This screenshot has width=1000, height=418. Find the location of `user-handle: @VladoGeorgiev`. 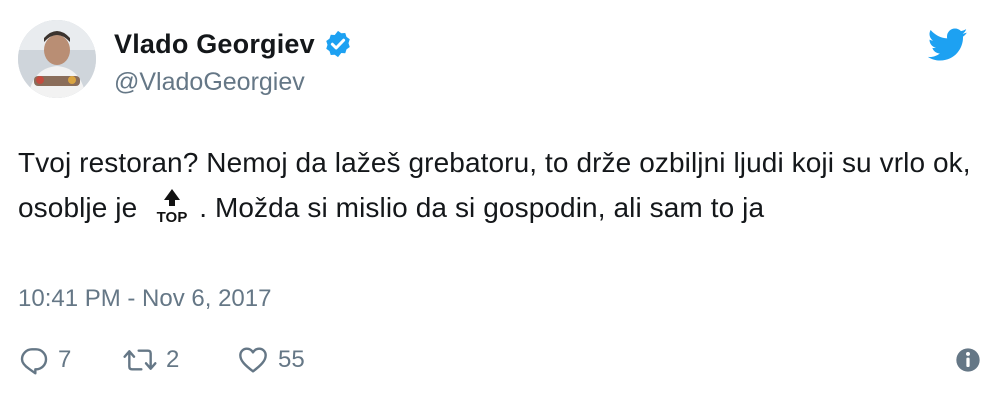

user-handle: @VladoGeorgiev is located at coordinates (233, 82).